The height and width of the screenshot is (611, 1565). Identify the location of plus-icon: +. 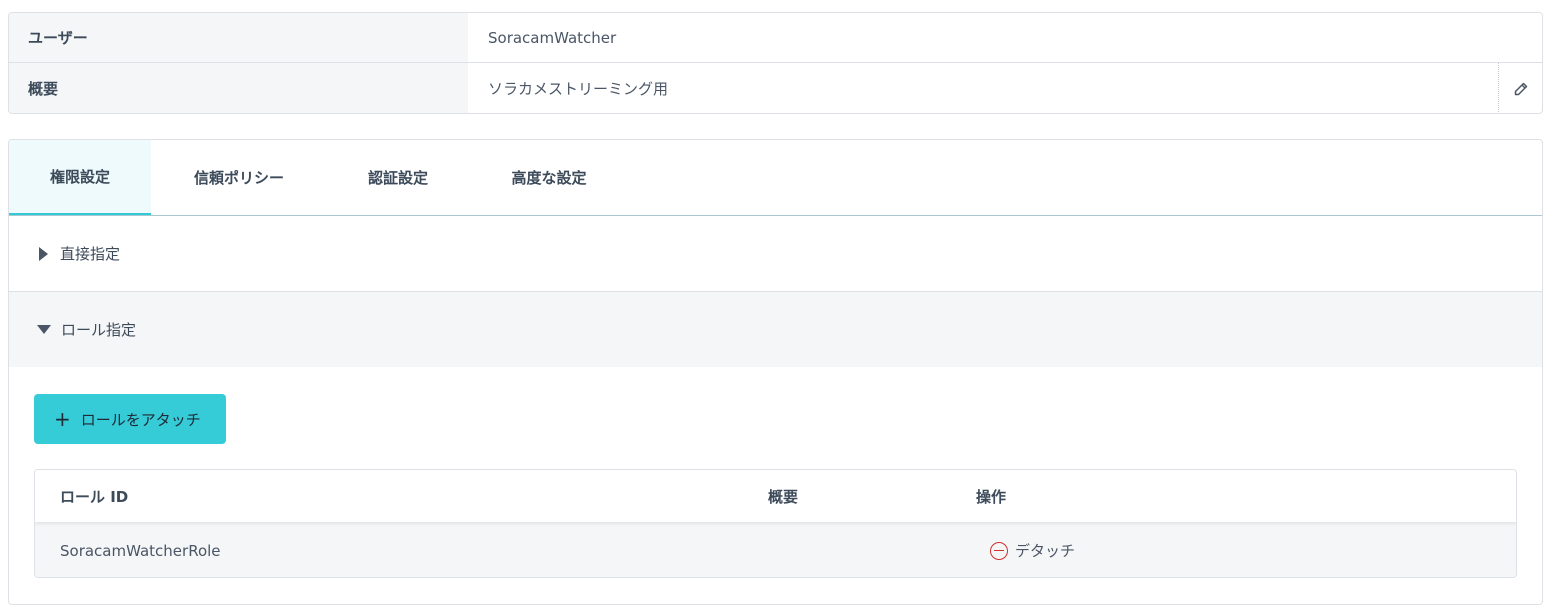
(62, 419).